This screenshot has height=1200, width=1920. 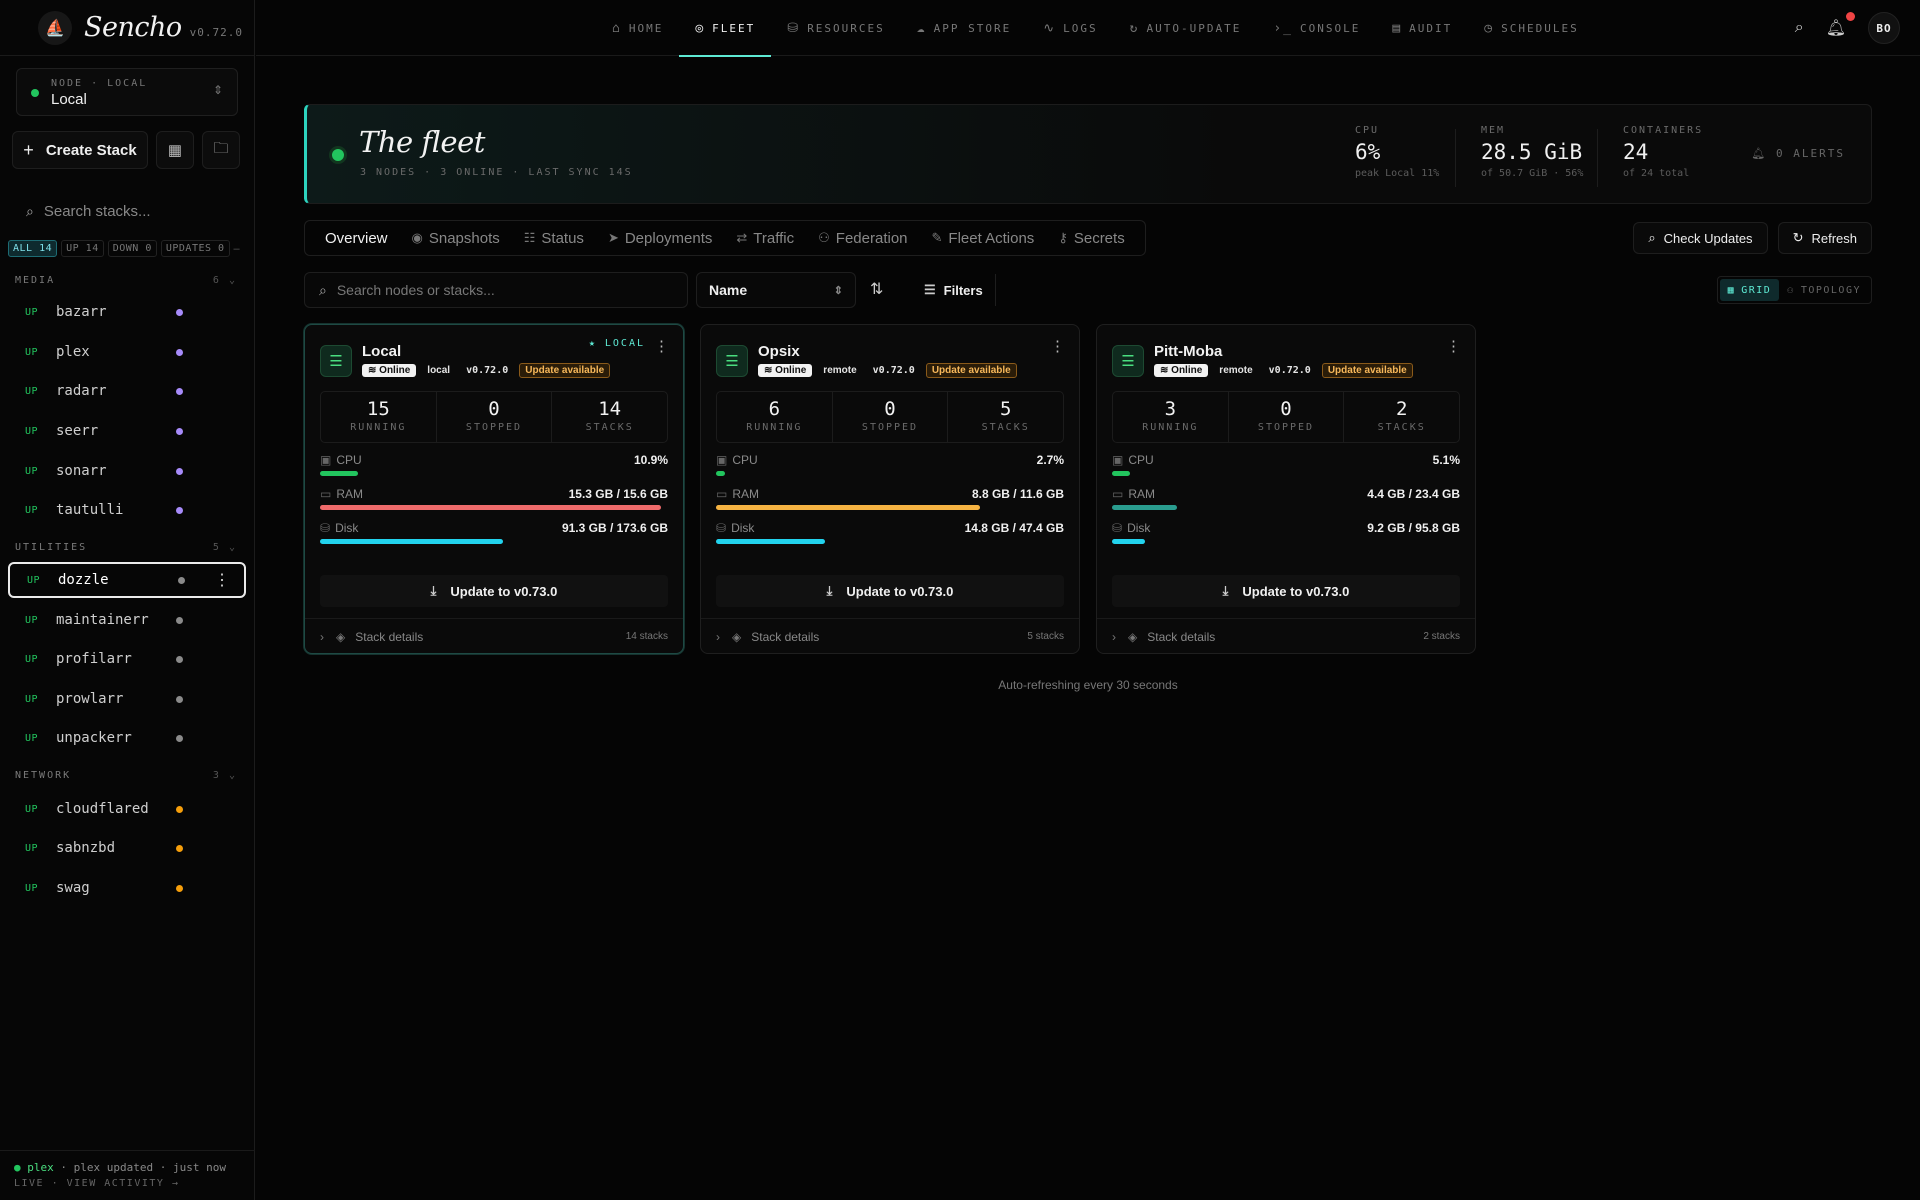 What do you see at coordinates (836, 28) in the screenshot?
I see `tab-resources: ⛁ RESOURCES` at bounding box center [836, 28].